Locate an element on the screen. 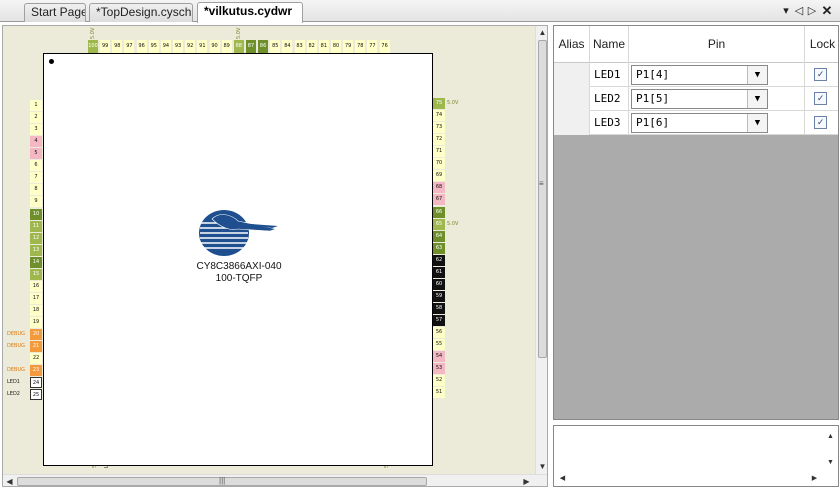 The width and height of the screenshot is (840, 490). pin-number: 52 is located at coordinates (439, 381).